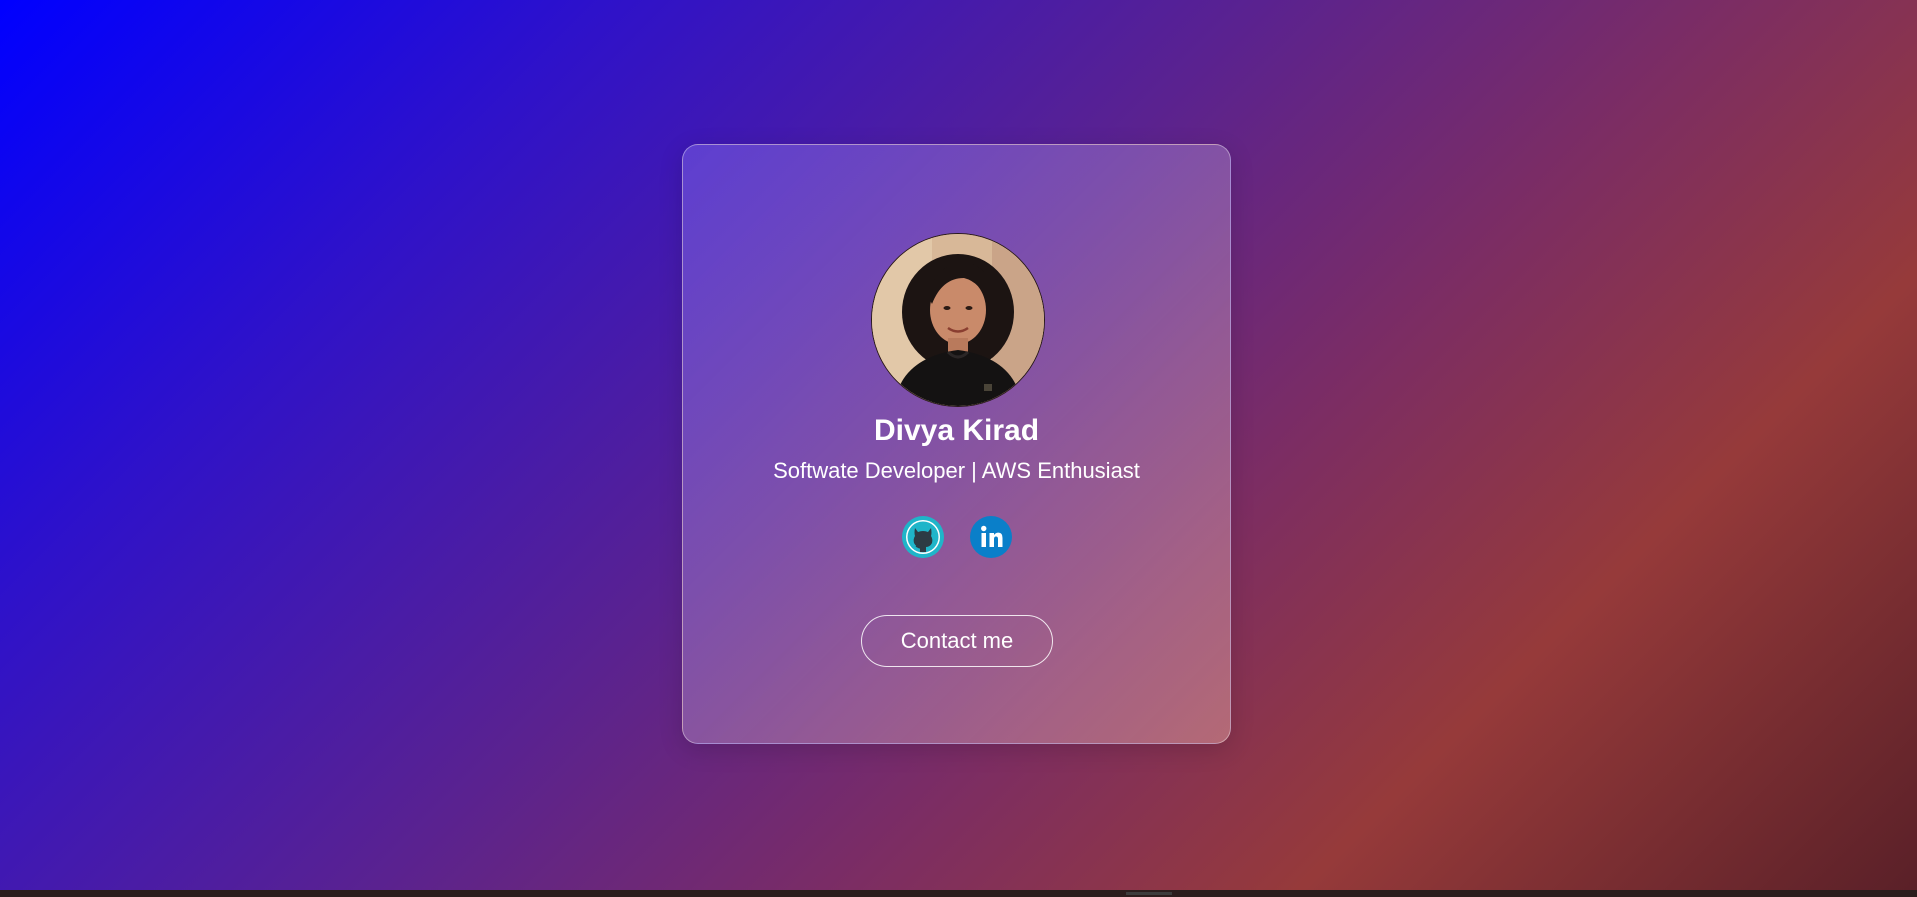 The image size is (1917, 897). I want to click on github-icon, so click(922, 537).